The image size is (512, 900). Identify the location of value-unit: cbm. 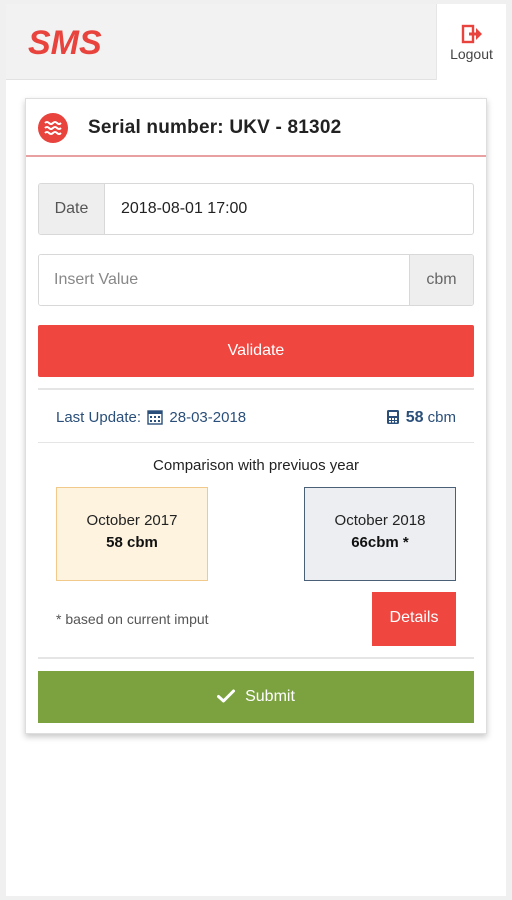
(441, 280).